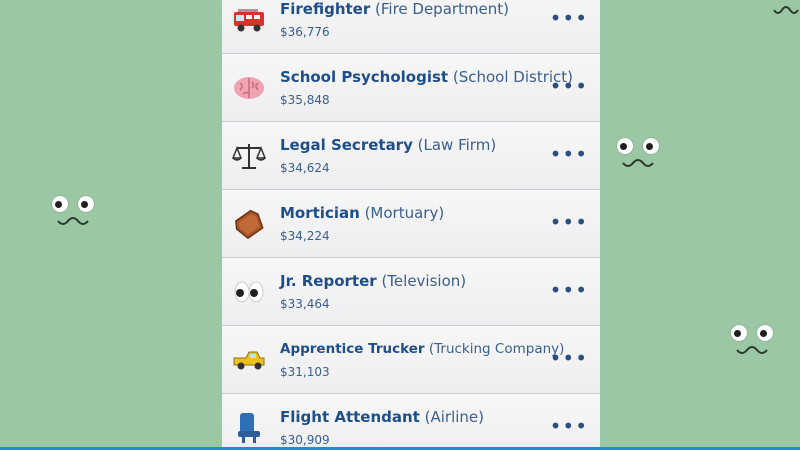 The image size is (800, 450). I want to click on job-name: Mortician, so click(320, 213).